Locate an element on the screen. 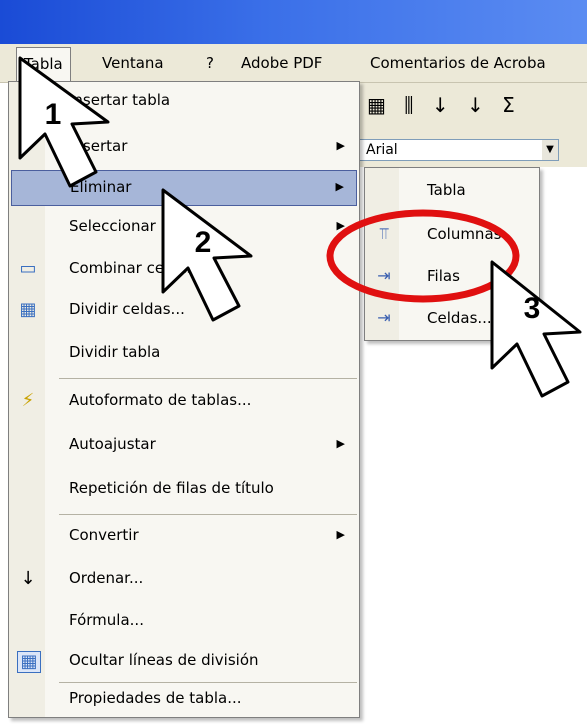 This screenshot has height=724, width=587. menu-tabla: Tabla is located at coordinates (43, 64).